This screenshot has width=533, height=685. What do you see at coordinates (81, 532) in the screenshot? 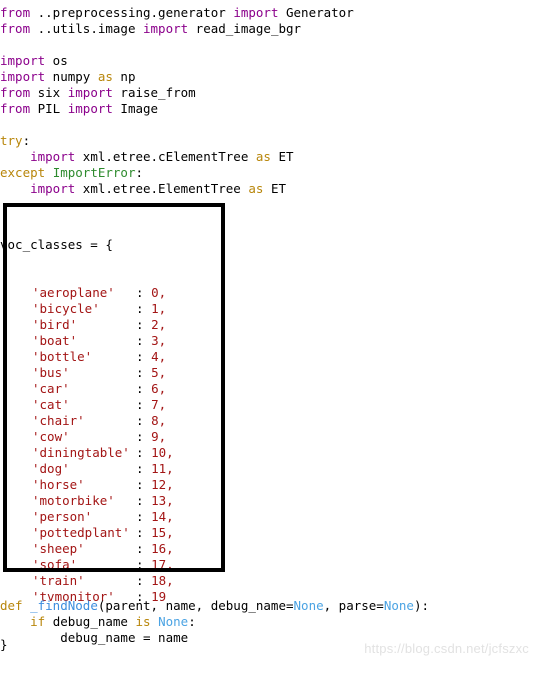
I see `dict-entry-key: 'pottedplant'` at bounding box center [81, 532].